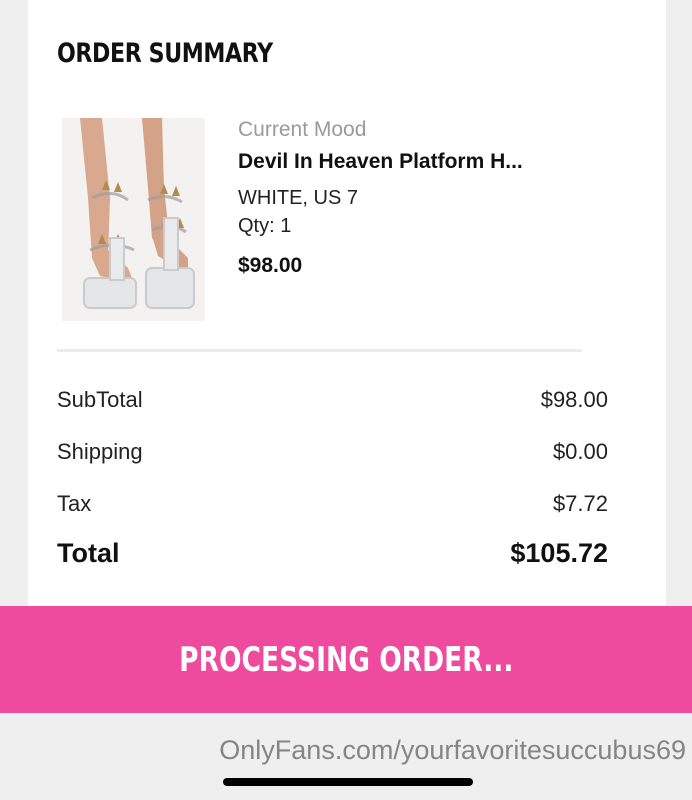  What do you see at coordinates (165, 53) in the screenshot?
I see `order-summary-title: ORDER SUMMARY` at bounding box center [165, 53].